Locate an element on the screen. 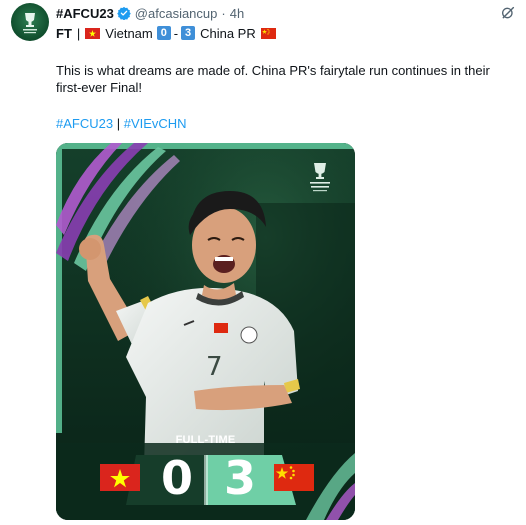 The width and height of the screenshot is (526, 525). home-score-keycap: 0 is located at coordinates (163, 33).